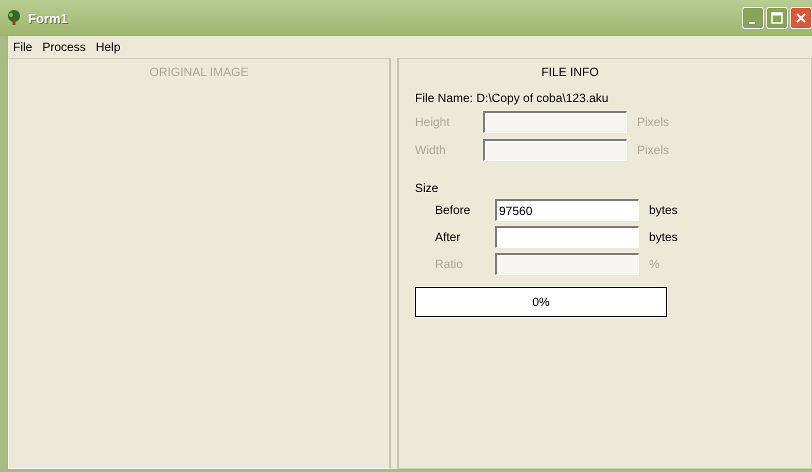 Image resolution: width=812 pixels, height=472 pixels. I want to click on field-label: After, so click(448, 237).